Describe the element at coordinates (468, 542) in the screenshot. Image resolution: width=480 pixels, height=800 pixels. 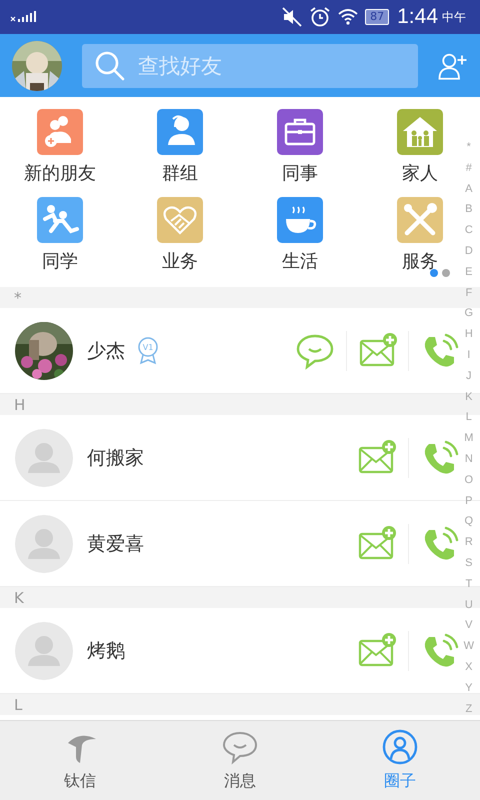
I see `index-letter: R` at that location.